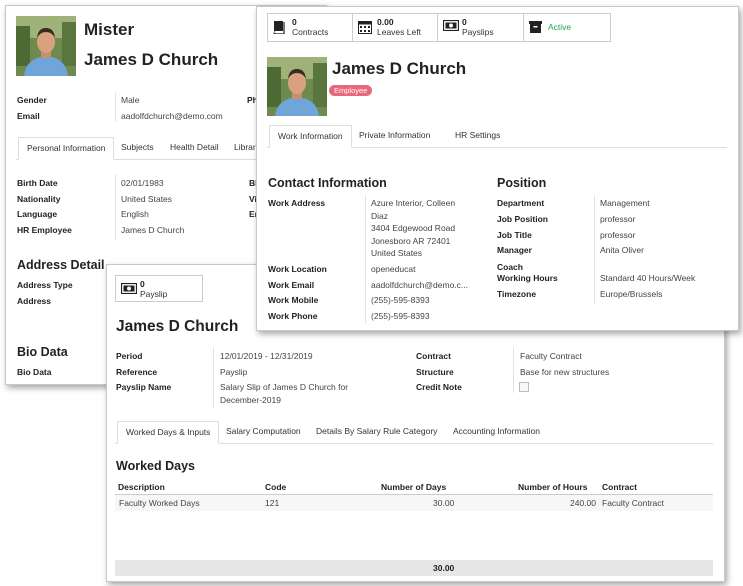 This screenshot has width=743, height=586. What do you see at coordinates (66, 148) in the screenshot?
I see `tab-personal-information: Personal Information` at bounding box center [66, 148].